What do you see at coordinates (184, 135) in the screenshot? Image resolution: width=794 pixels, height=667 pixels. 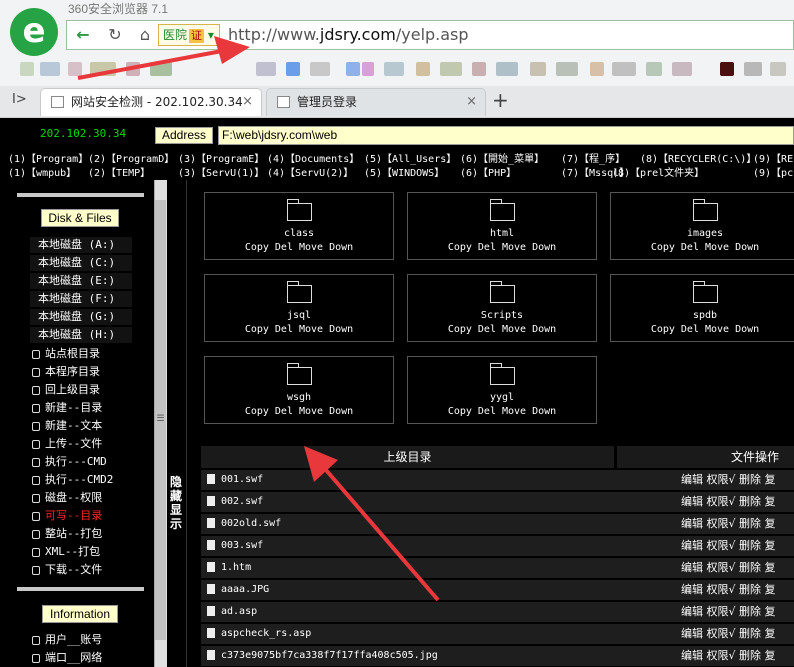 I see `address-button: Address` at bounding box center [184, 135].